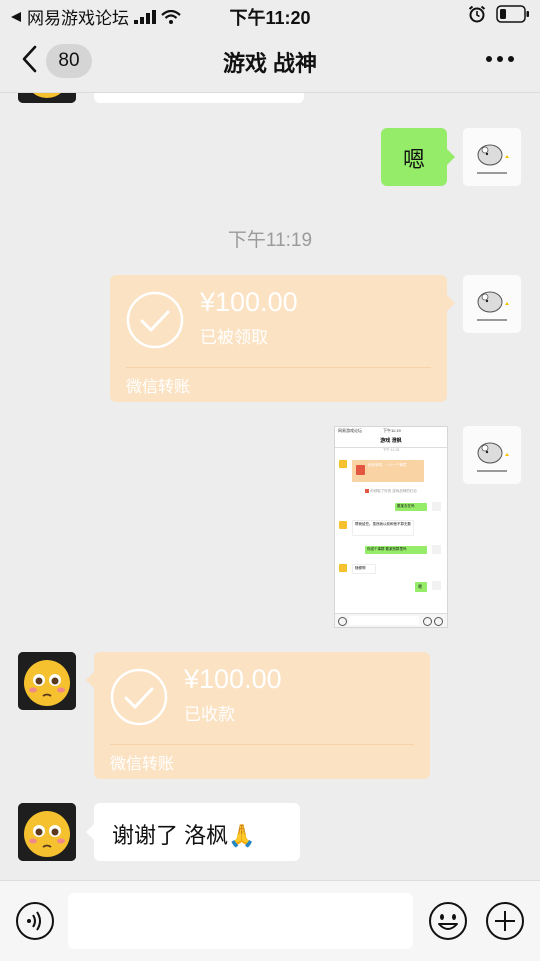 The image size is (540, 961). Describe the element at coordinates (184, 835) in the screenshot. I see `received-text: 谢谢了 洛枫🙏` at that location.